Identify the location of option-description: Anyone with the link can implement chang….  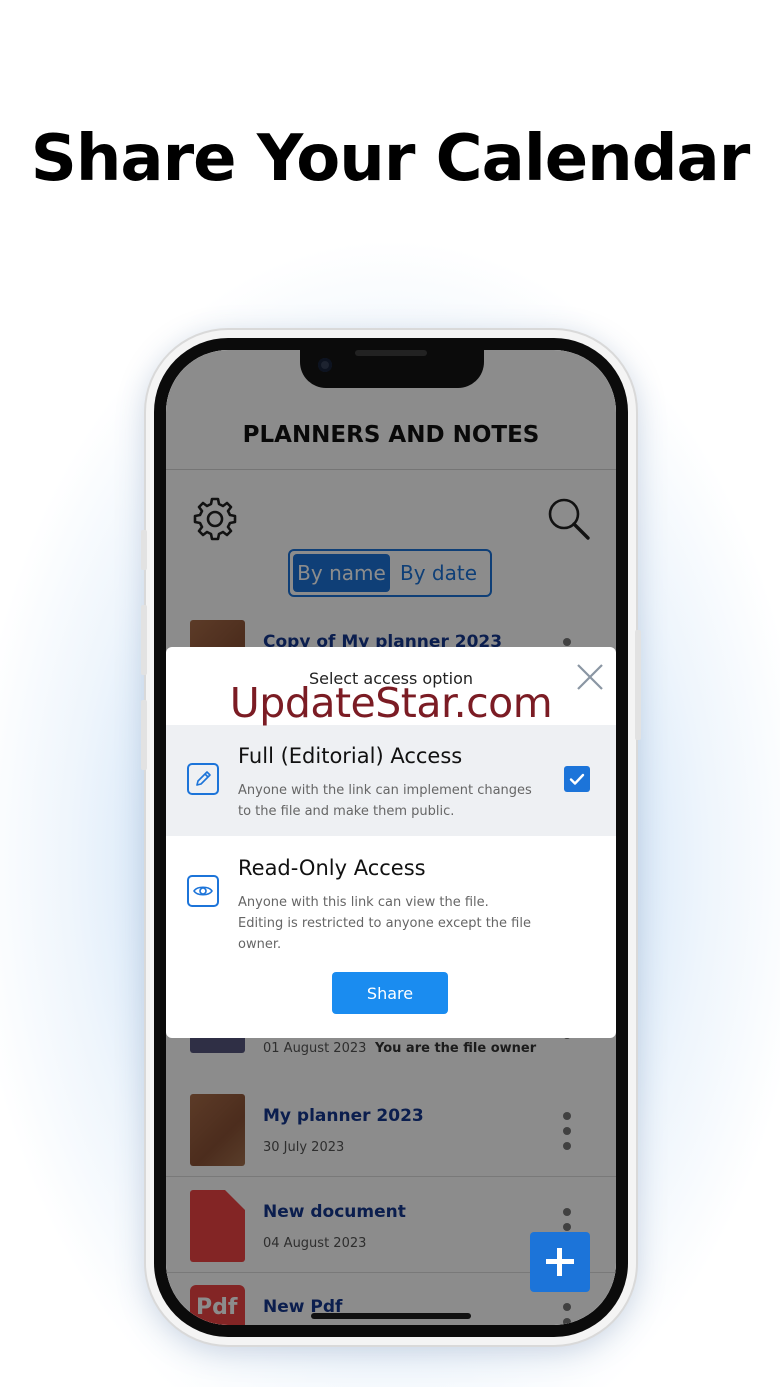
(385, 801).